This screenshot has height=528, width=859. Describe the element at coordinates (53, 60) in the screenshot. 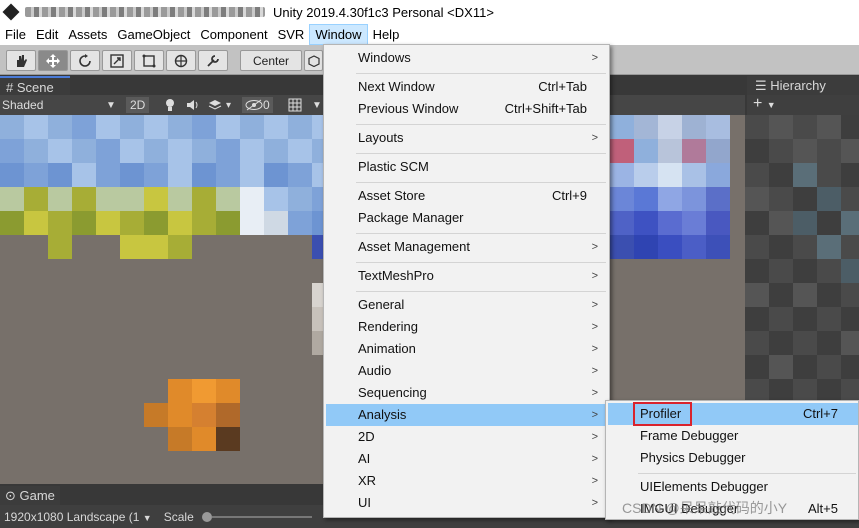

I see `move-tool-button` at that location.